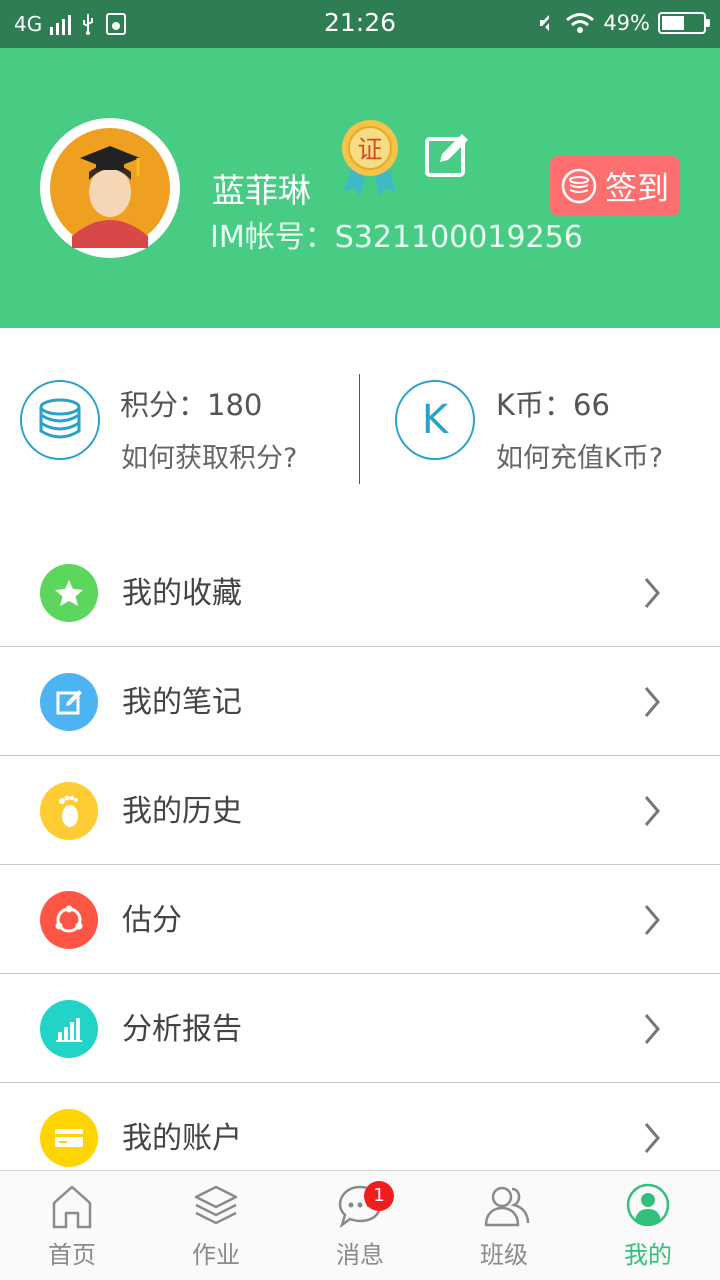 This screenshot has width=720, height=1280. I want to click on nav-class: 班级, so click(504, 1225).